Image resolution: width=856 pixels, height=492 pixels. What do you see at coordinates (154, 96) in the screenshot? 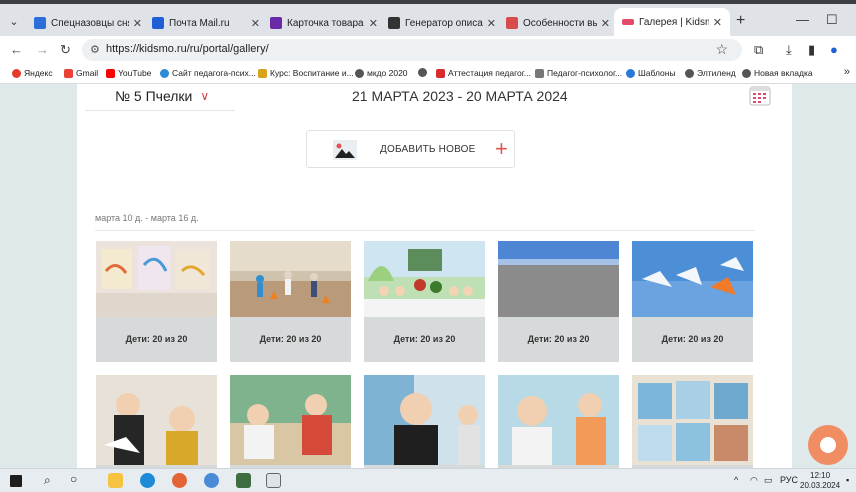
I see `group-name: № 5 Пчелки` at bounding box center [154, 96].